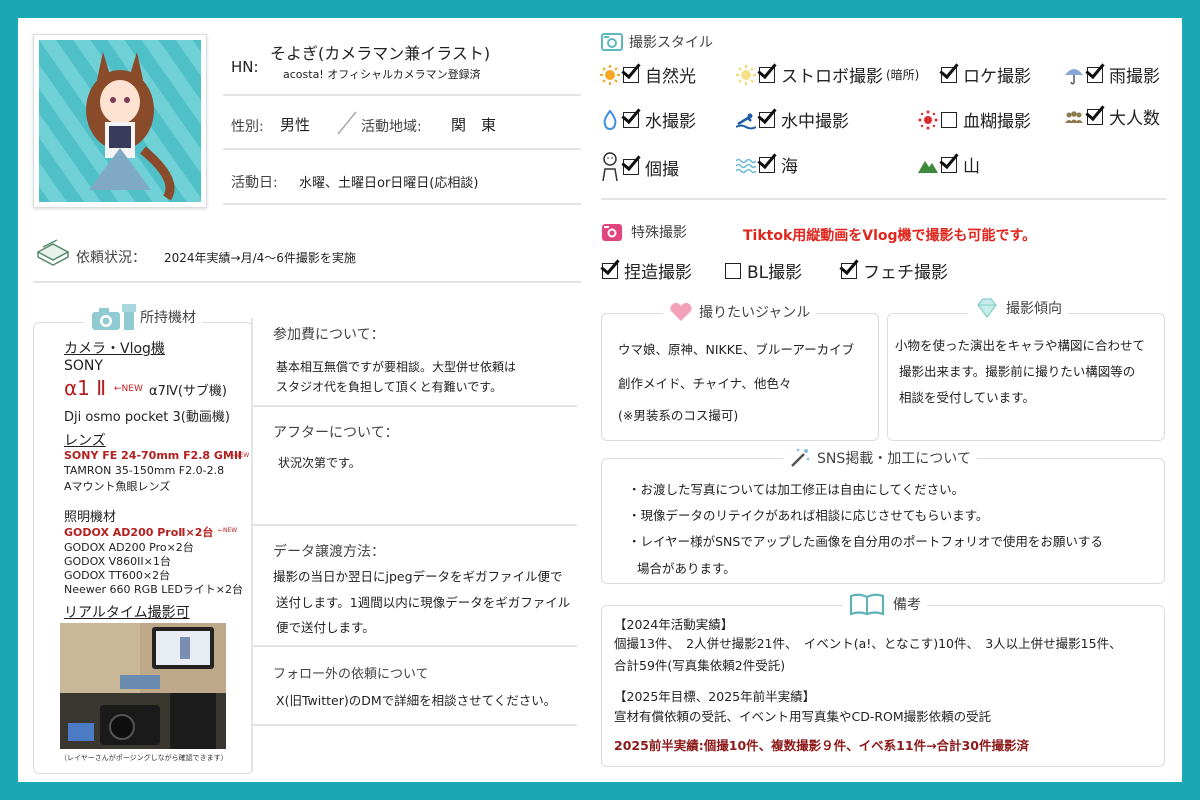  I want to click on photo-icon, so click(612, 42).